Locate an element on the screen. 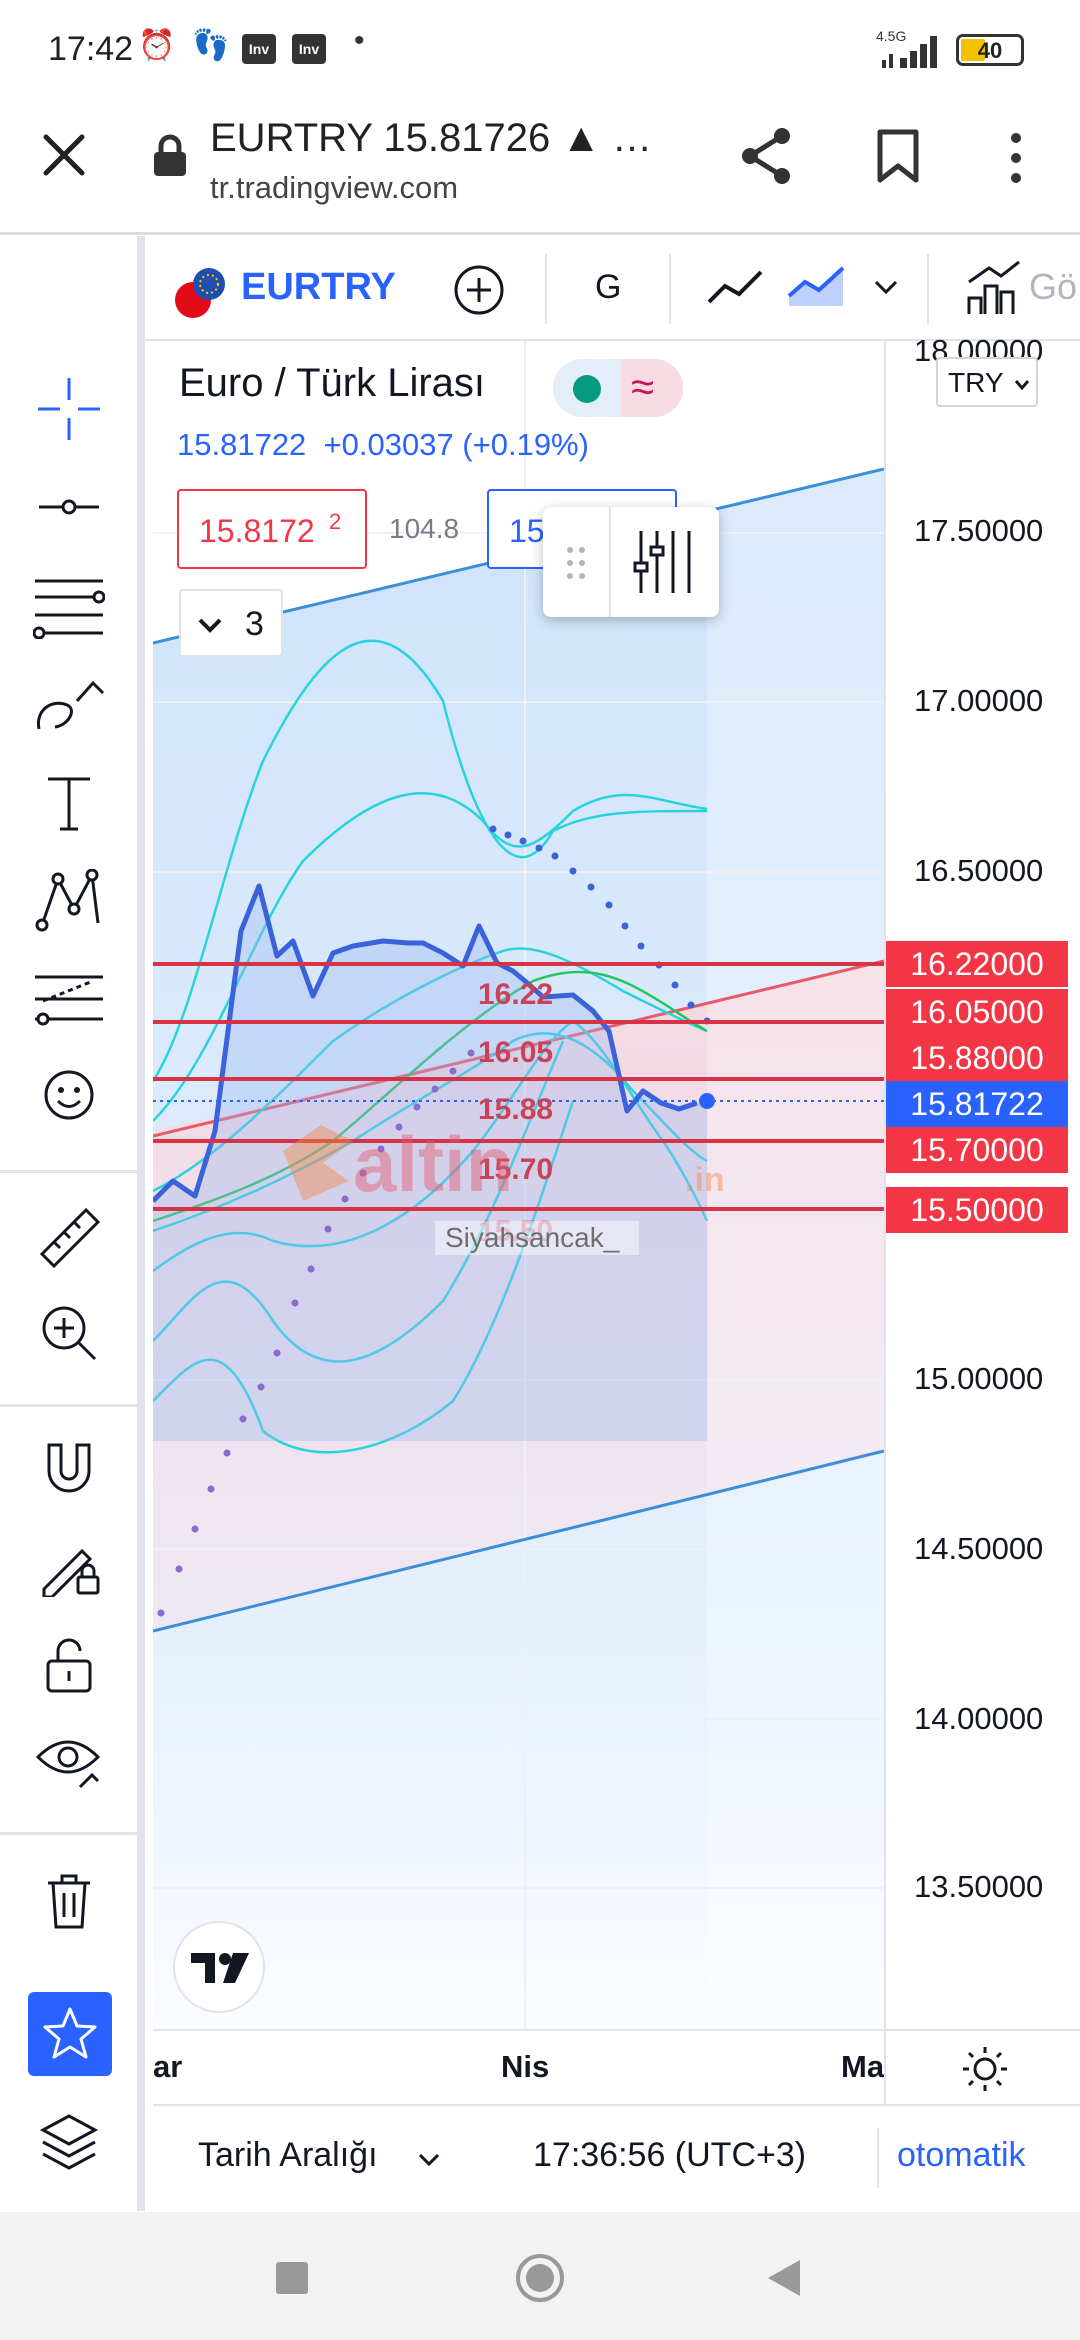  clock-label: 17:36:56 (UTC+3) is located at coordinates (669, 2155).